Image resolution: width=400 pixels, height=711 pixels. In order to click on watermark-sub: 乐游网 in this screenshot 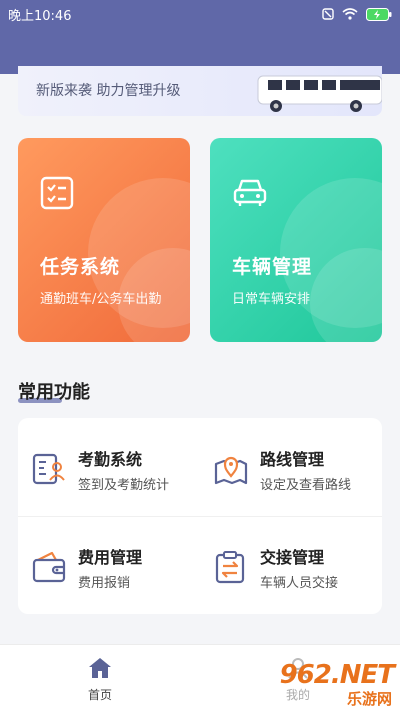, I will do `click(369, 699)`.